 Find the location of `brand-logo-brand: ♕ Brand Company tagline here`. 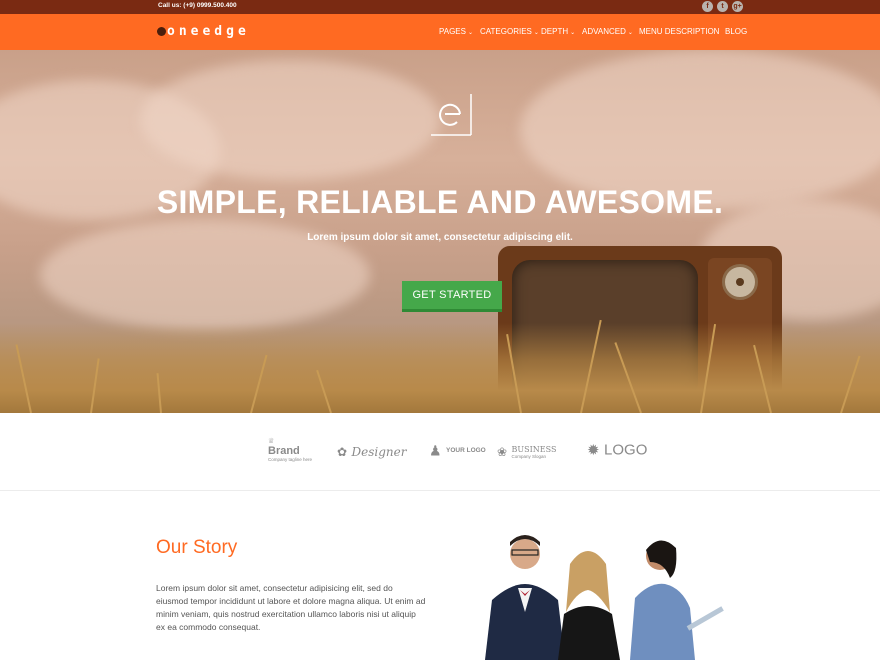

brand-logo-brand: ♕ Brand Company tagline here is located at coordinates (290, 450).